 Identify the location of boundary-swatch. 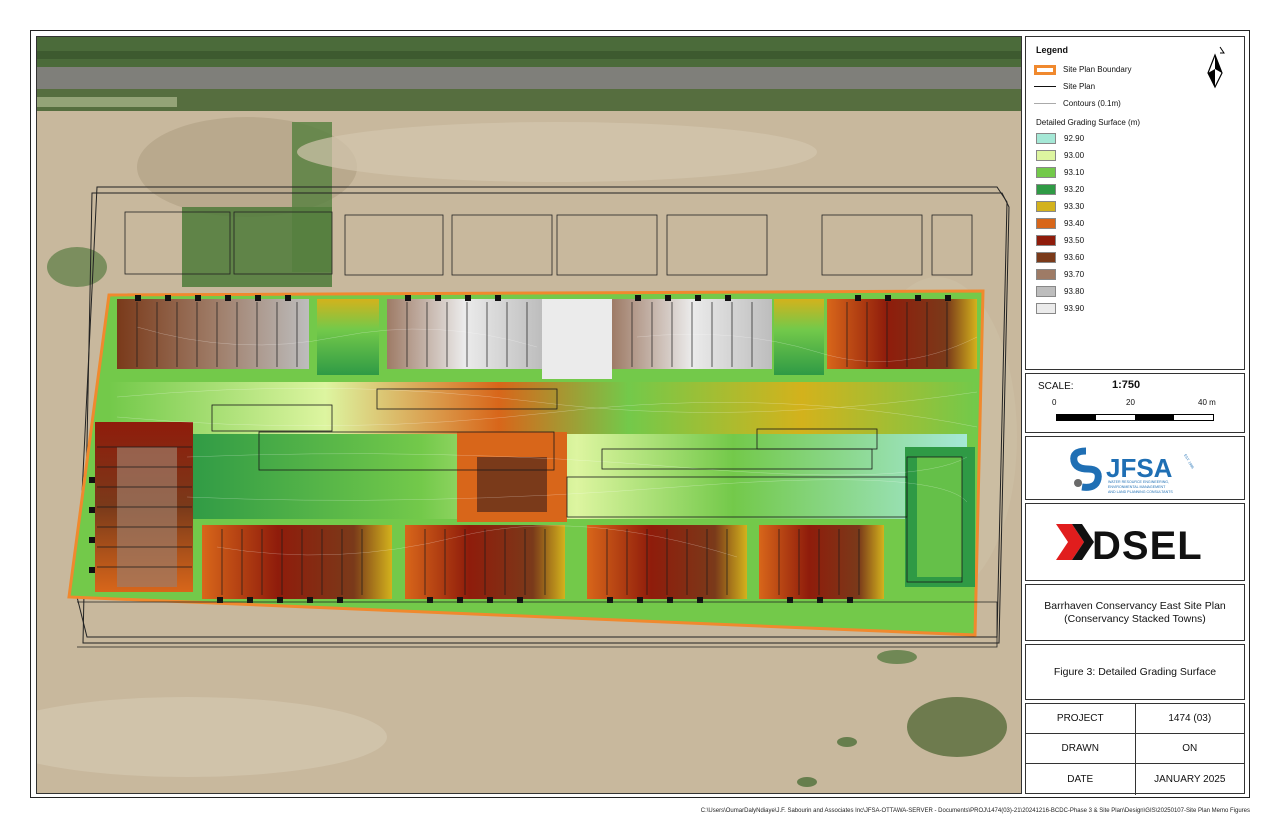
(1045, 69).